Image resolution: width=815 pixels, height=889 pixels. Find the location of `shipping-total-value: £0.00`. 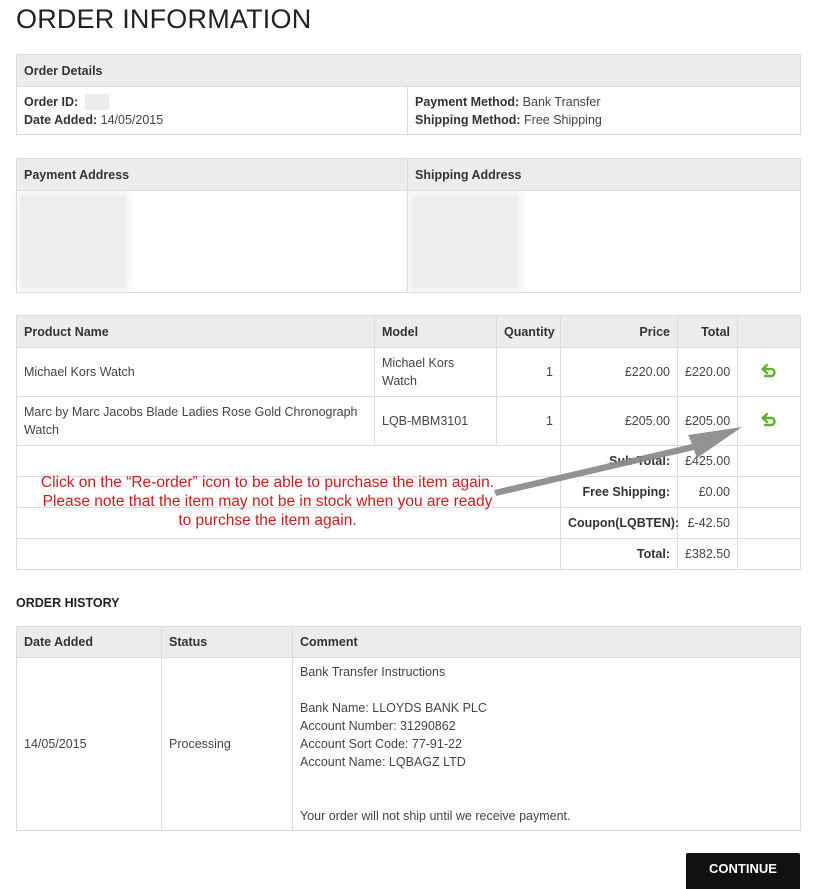

shipping-total-value: £0.00 is located at coordinates (707, 492).